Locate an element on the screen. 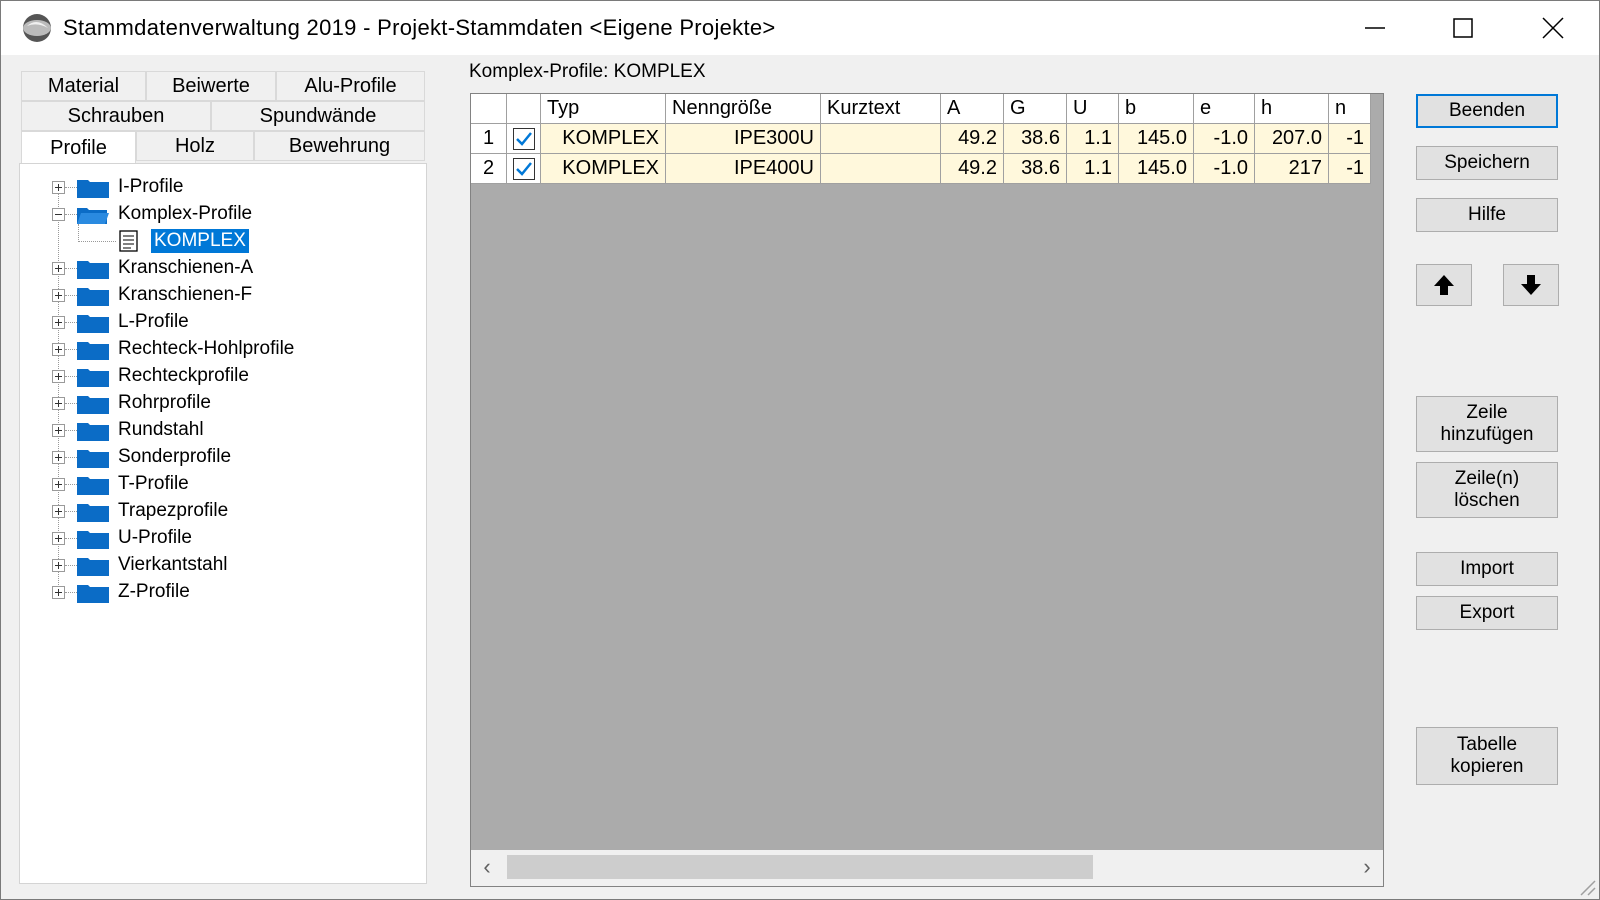 Image resolution: width=1600 pixels, height=900 pixels. cell-h: 217 is located at coordinates (1292, 169).